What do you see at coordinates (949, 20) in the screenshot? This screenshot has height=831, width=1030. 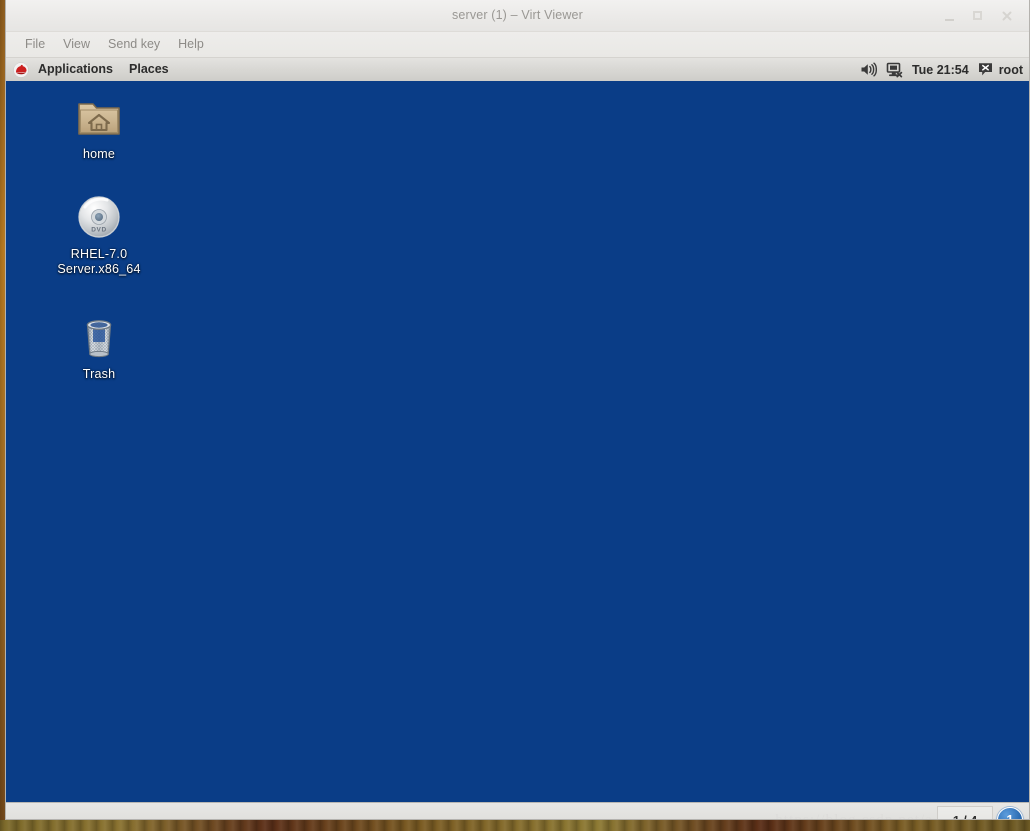 I see `minimize-icon` at bounding box center [949, 20].